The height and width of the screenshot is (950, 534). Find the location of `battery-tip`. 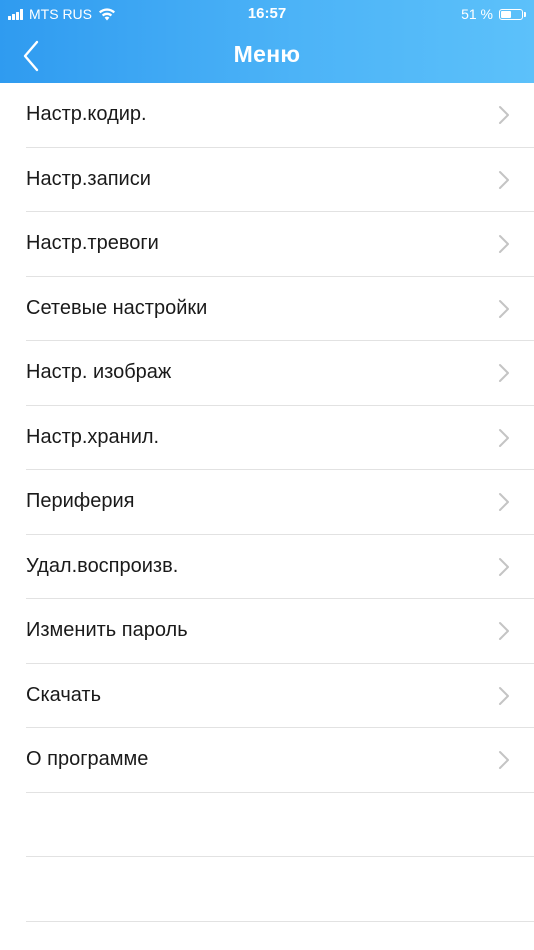

battery-tip is located at coordinates (525, 14).